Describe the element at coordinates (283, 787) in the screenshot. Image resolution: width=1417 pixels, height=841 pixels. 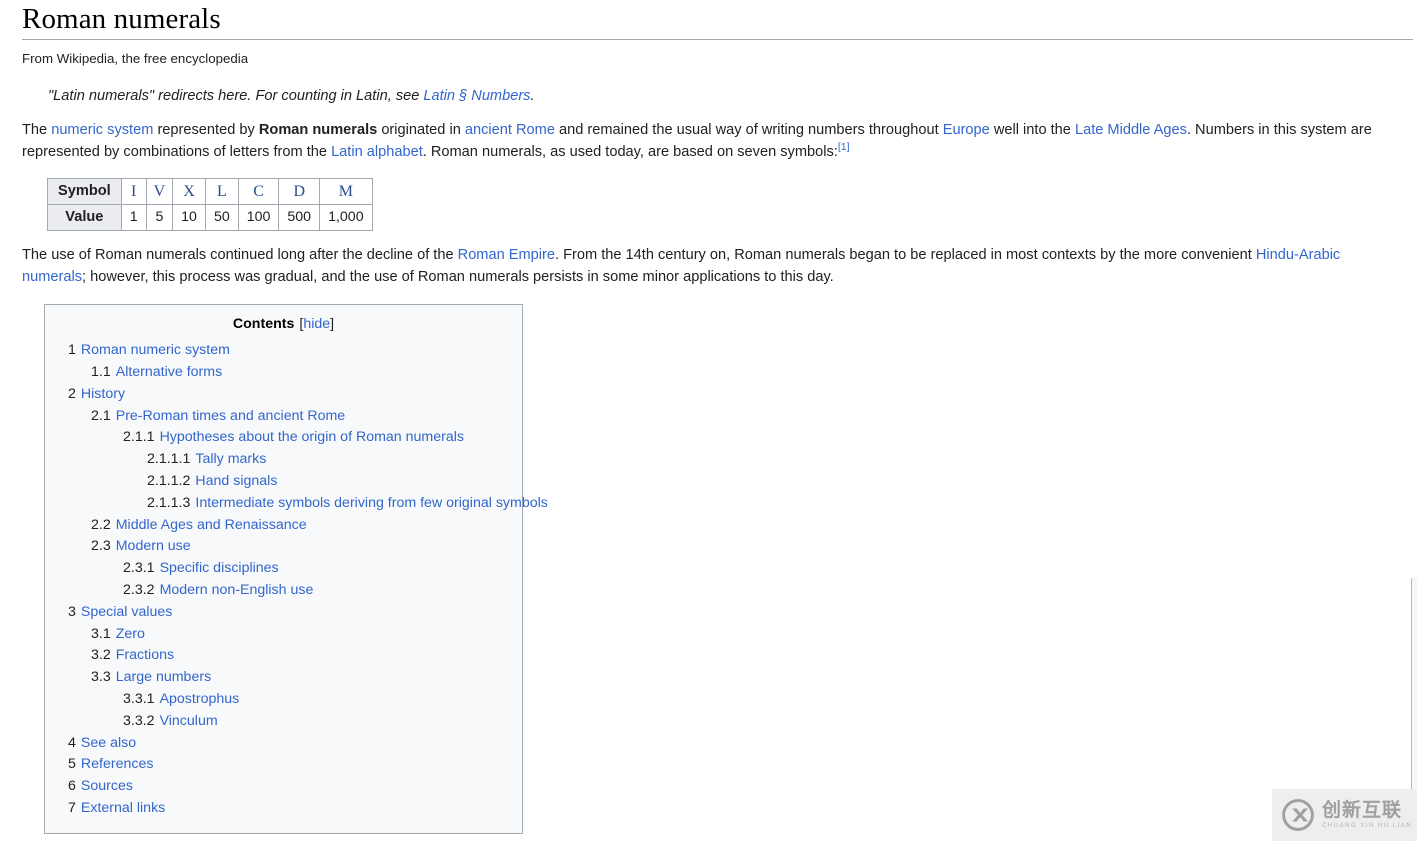
I see `toc-item: 6 Sources` at that location.